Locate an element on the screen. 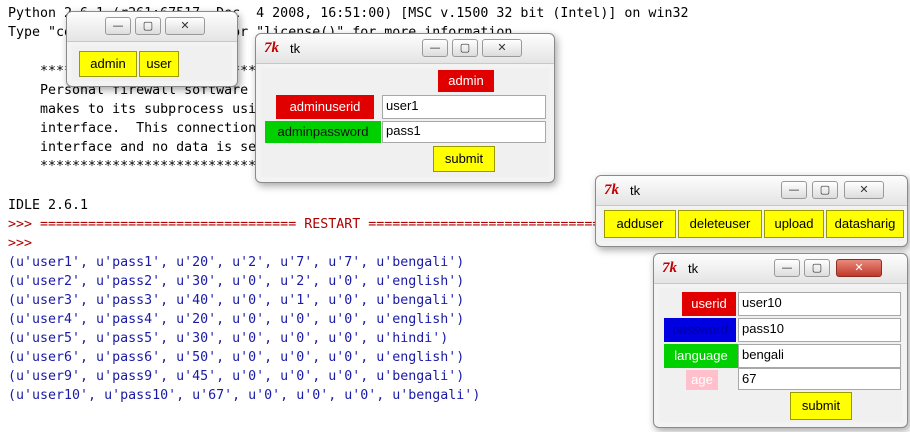 The width and height of the screenshot is (910, 432). datasharig-button: datasharig is located at coordinates (865, 224).